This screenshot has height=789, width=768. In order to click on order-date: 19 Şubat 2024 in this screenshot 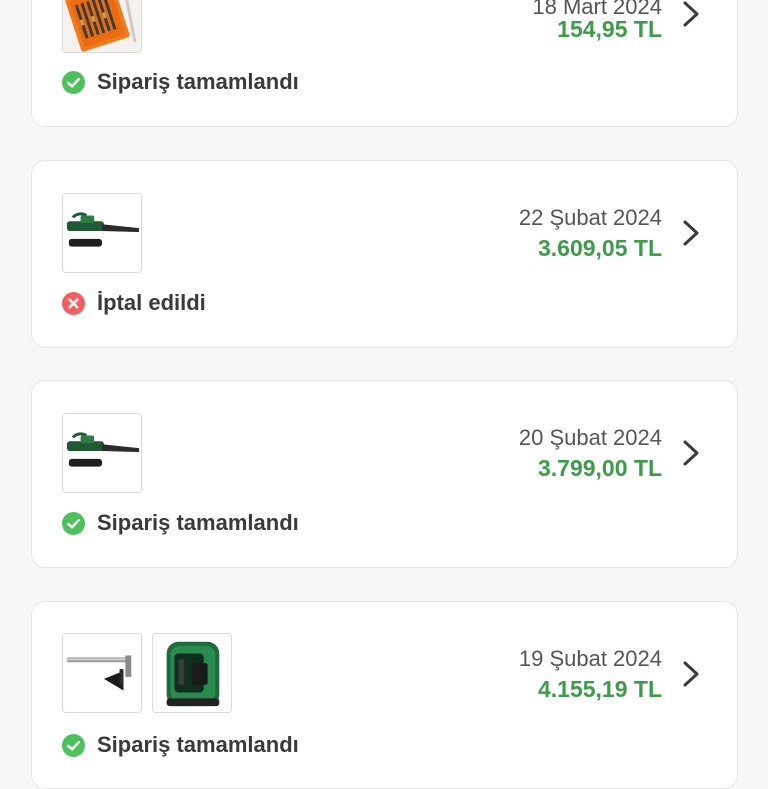, I will do `click(590, 658)`.